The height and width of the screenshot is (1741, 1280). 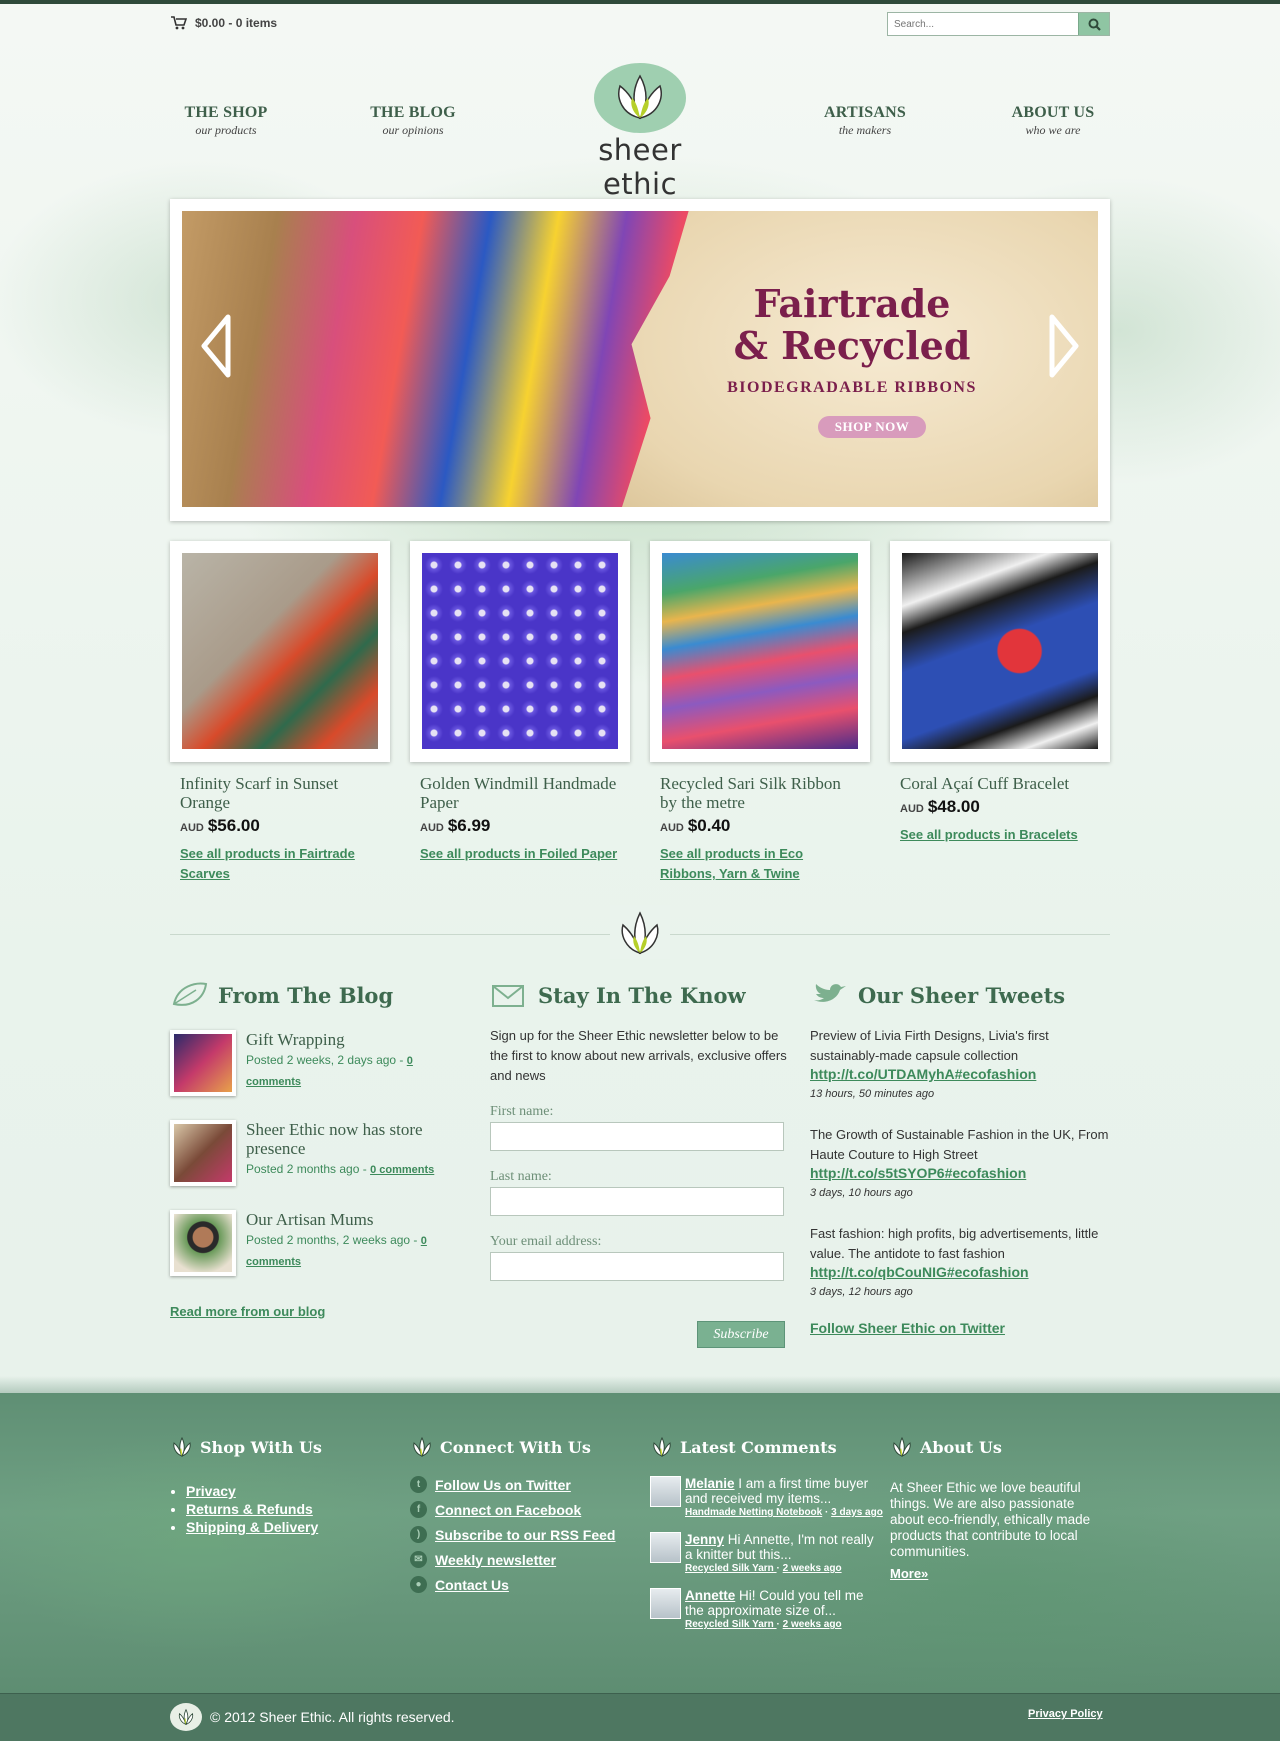 What do you see at coordinates (226, 130) in the screenshot?
I see `nav-subtitle: our products` at bounding box center [226, 130].